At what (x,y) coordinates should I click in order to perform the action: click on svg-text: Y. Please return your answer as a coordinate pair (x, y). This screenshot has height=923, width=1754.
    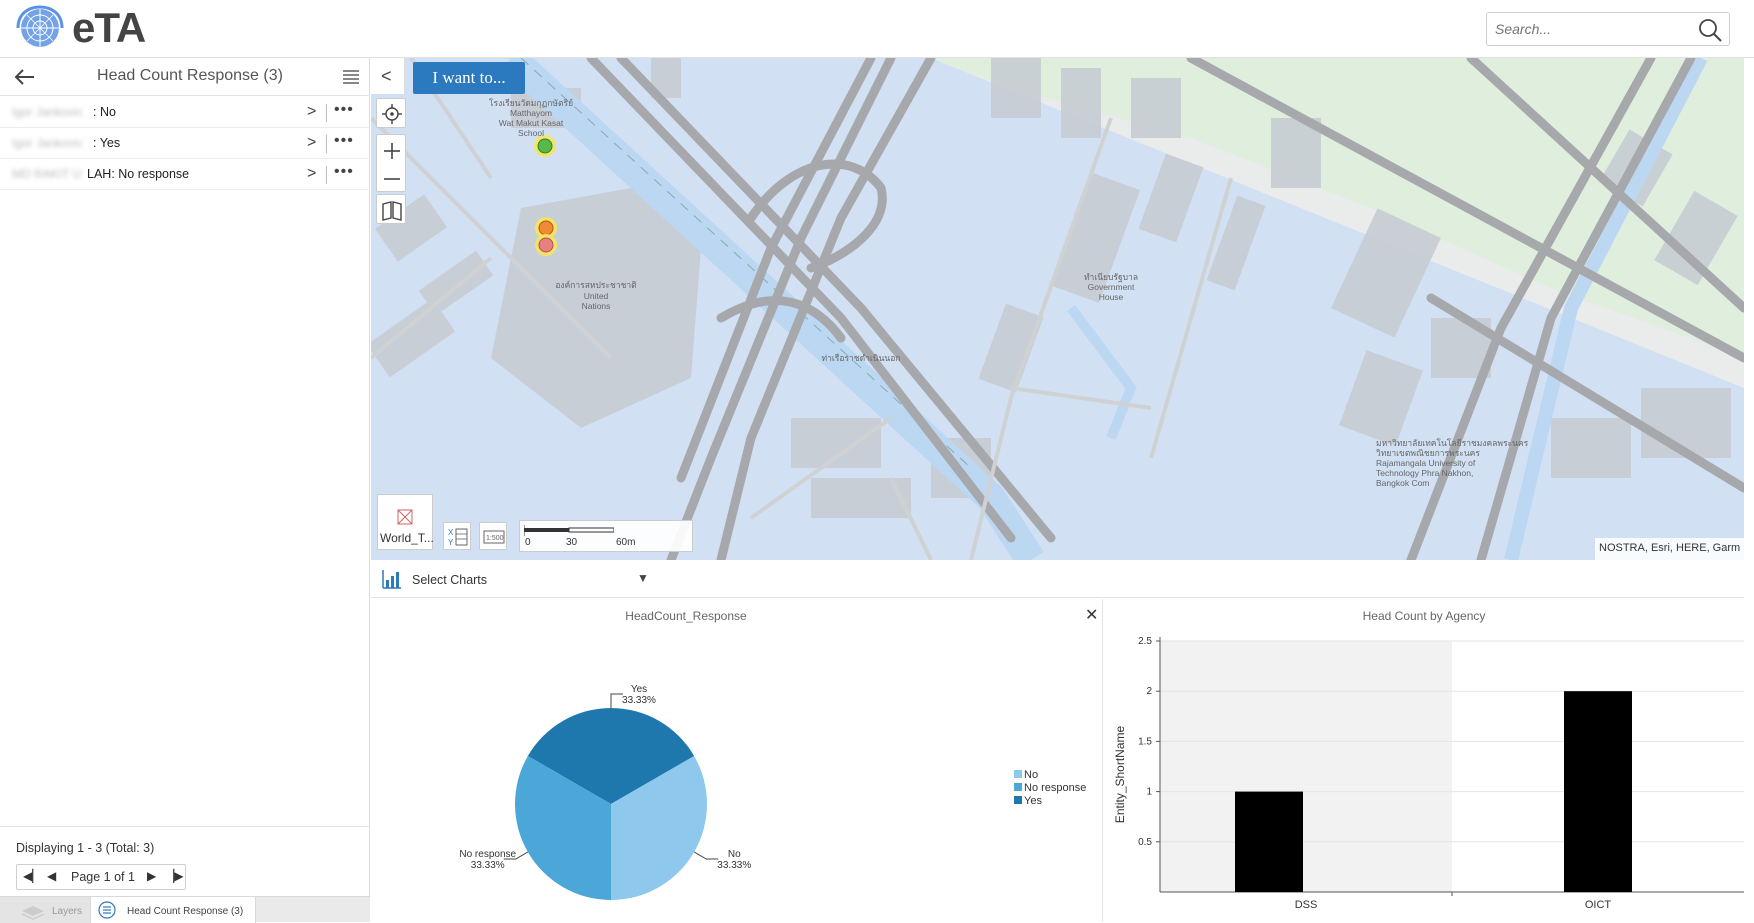
    Looking at the image, I should click on (451, 542).